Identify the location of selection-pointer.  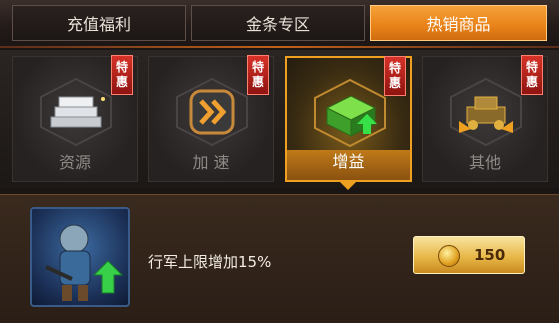
(348, 185).